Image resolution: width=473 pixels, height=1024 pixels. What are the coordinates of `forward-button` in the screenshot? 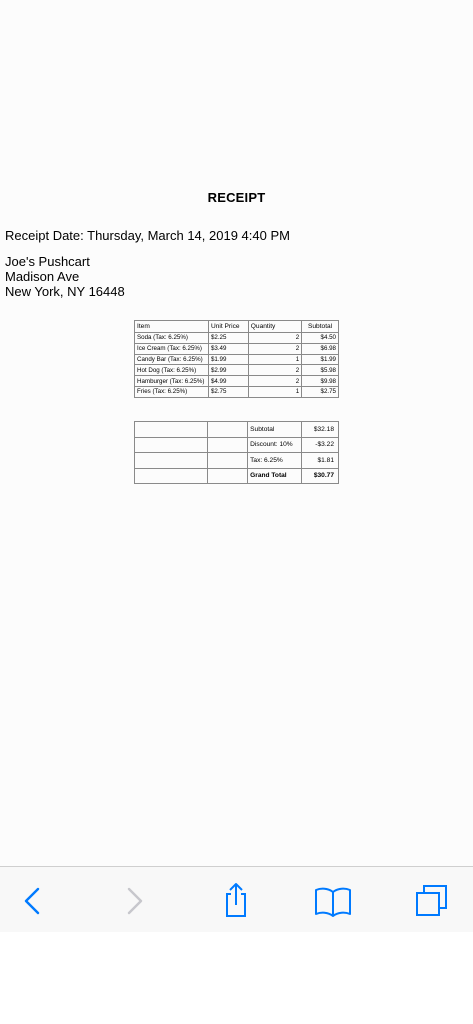 It's located at (134, 901).